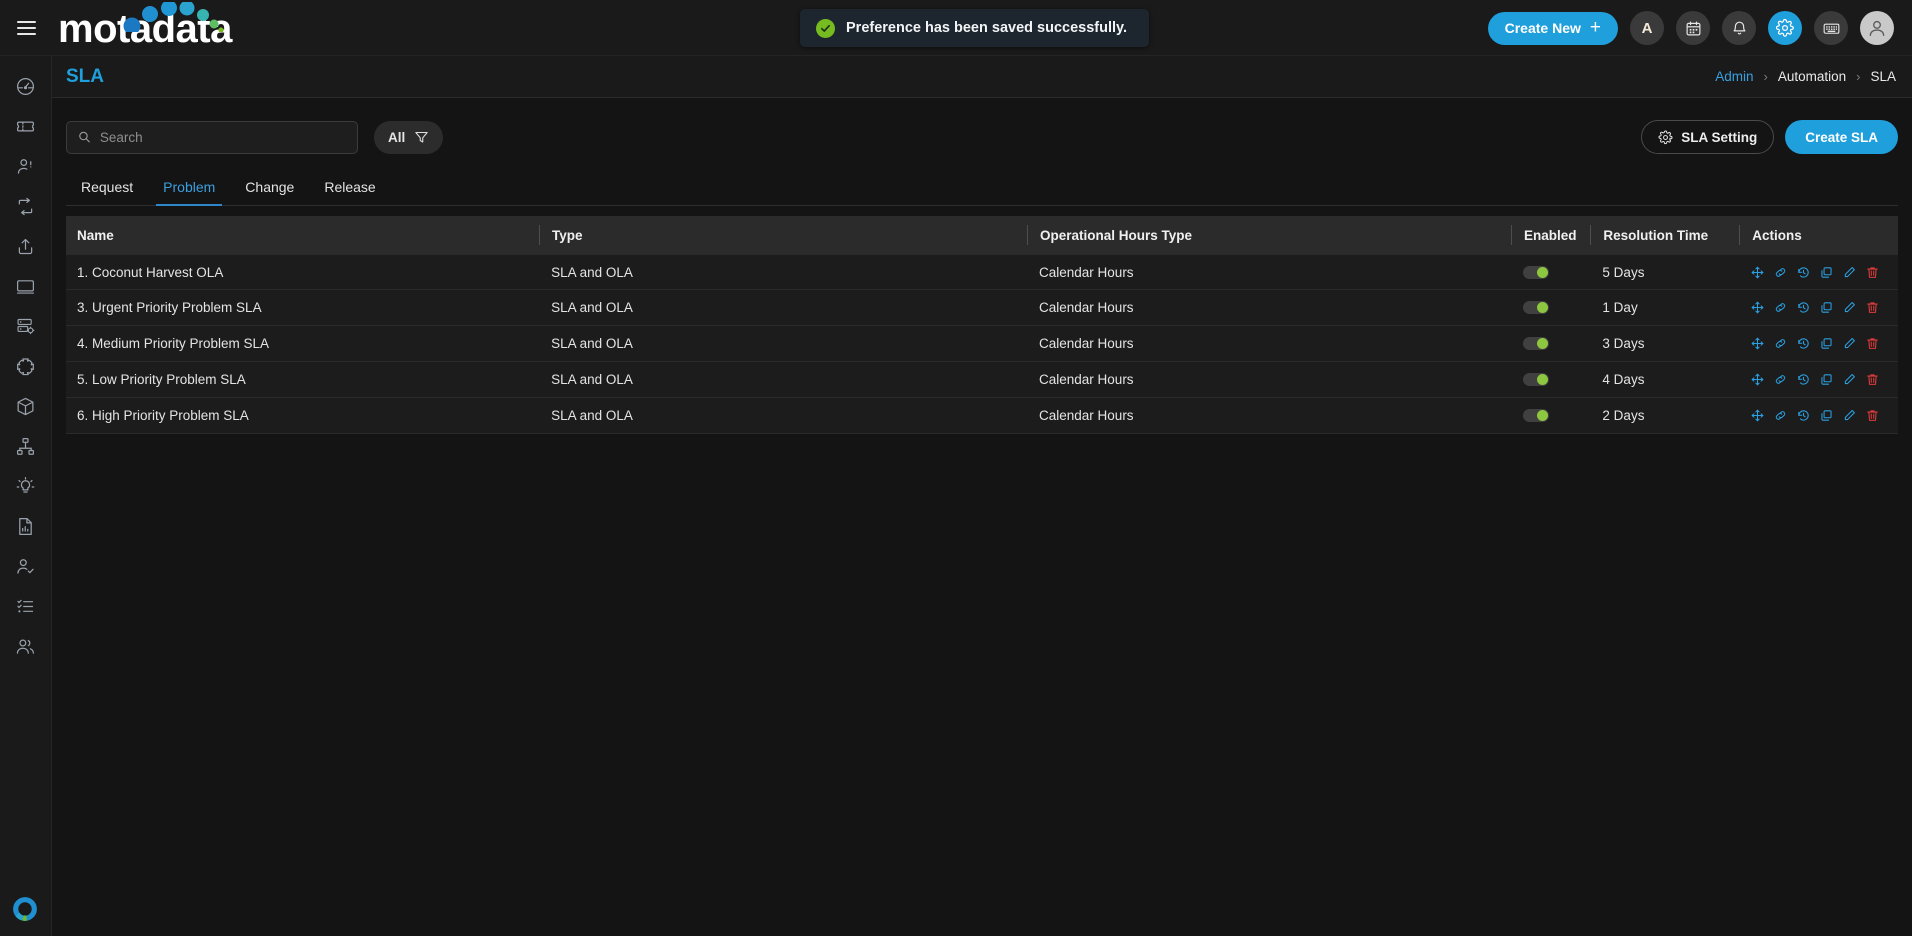 The height and width of the screenshot is (936, 1912). I want to click on lightbulb-icon, so click(25, 484).